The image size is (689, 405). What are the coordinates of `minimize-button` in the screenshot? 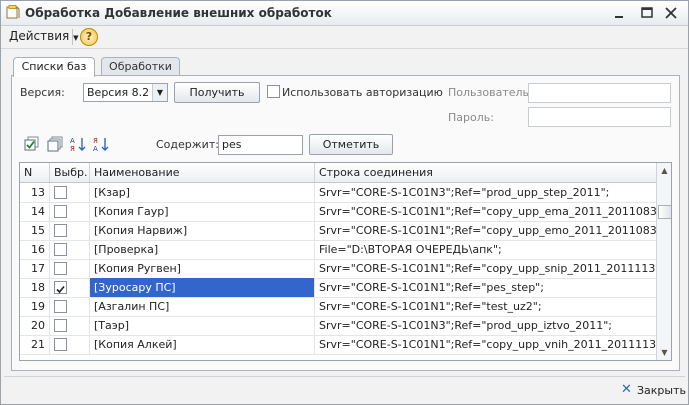 It's located at (619, 13).